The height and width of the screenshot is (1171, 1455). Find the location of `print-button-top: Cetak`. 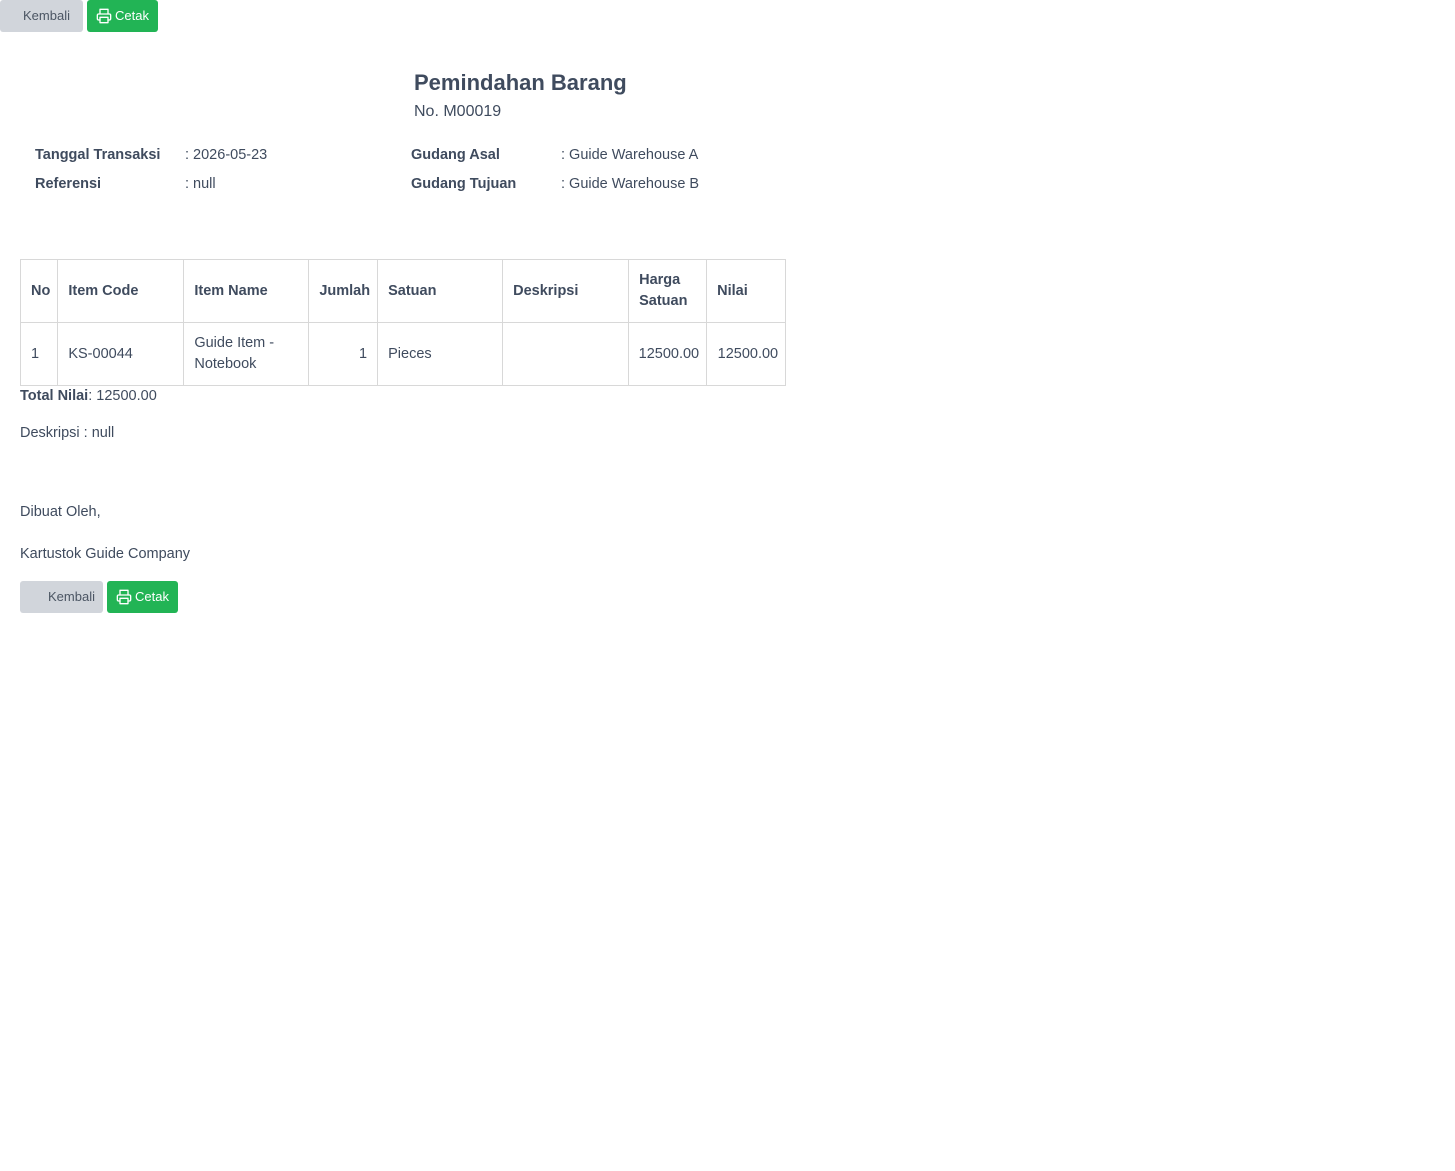

print-button-top: Cetak is located at coordinates (122, 16).